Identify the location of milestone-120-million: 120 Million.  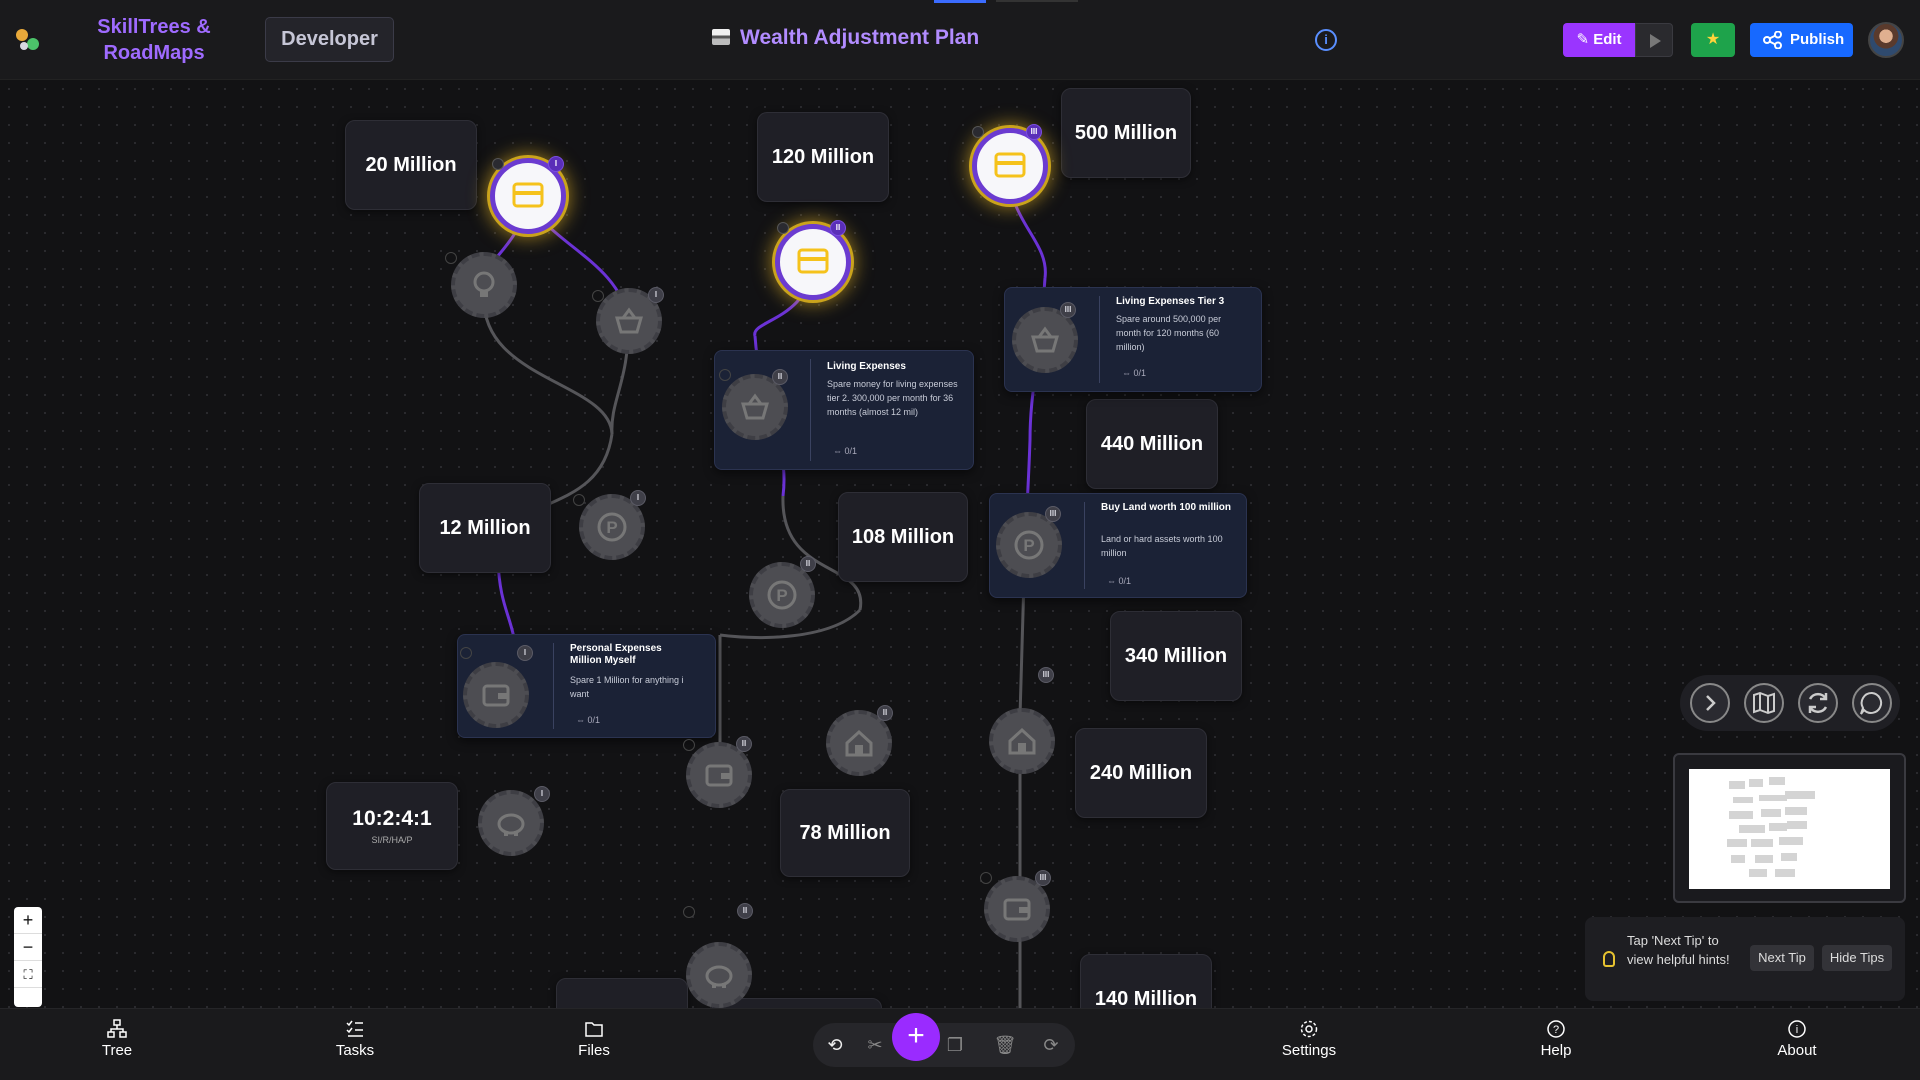
(823, 157).